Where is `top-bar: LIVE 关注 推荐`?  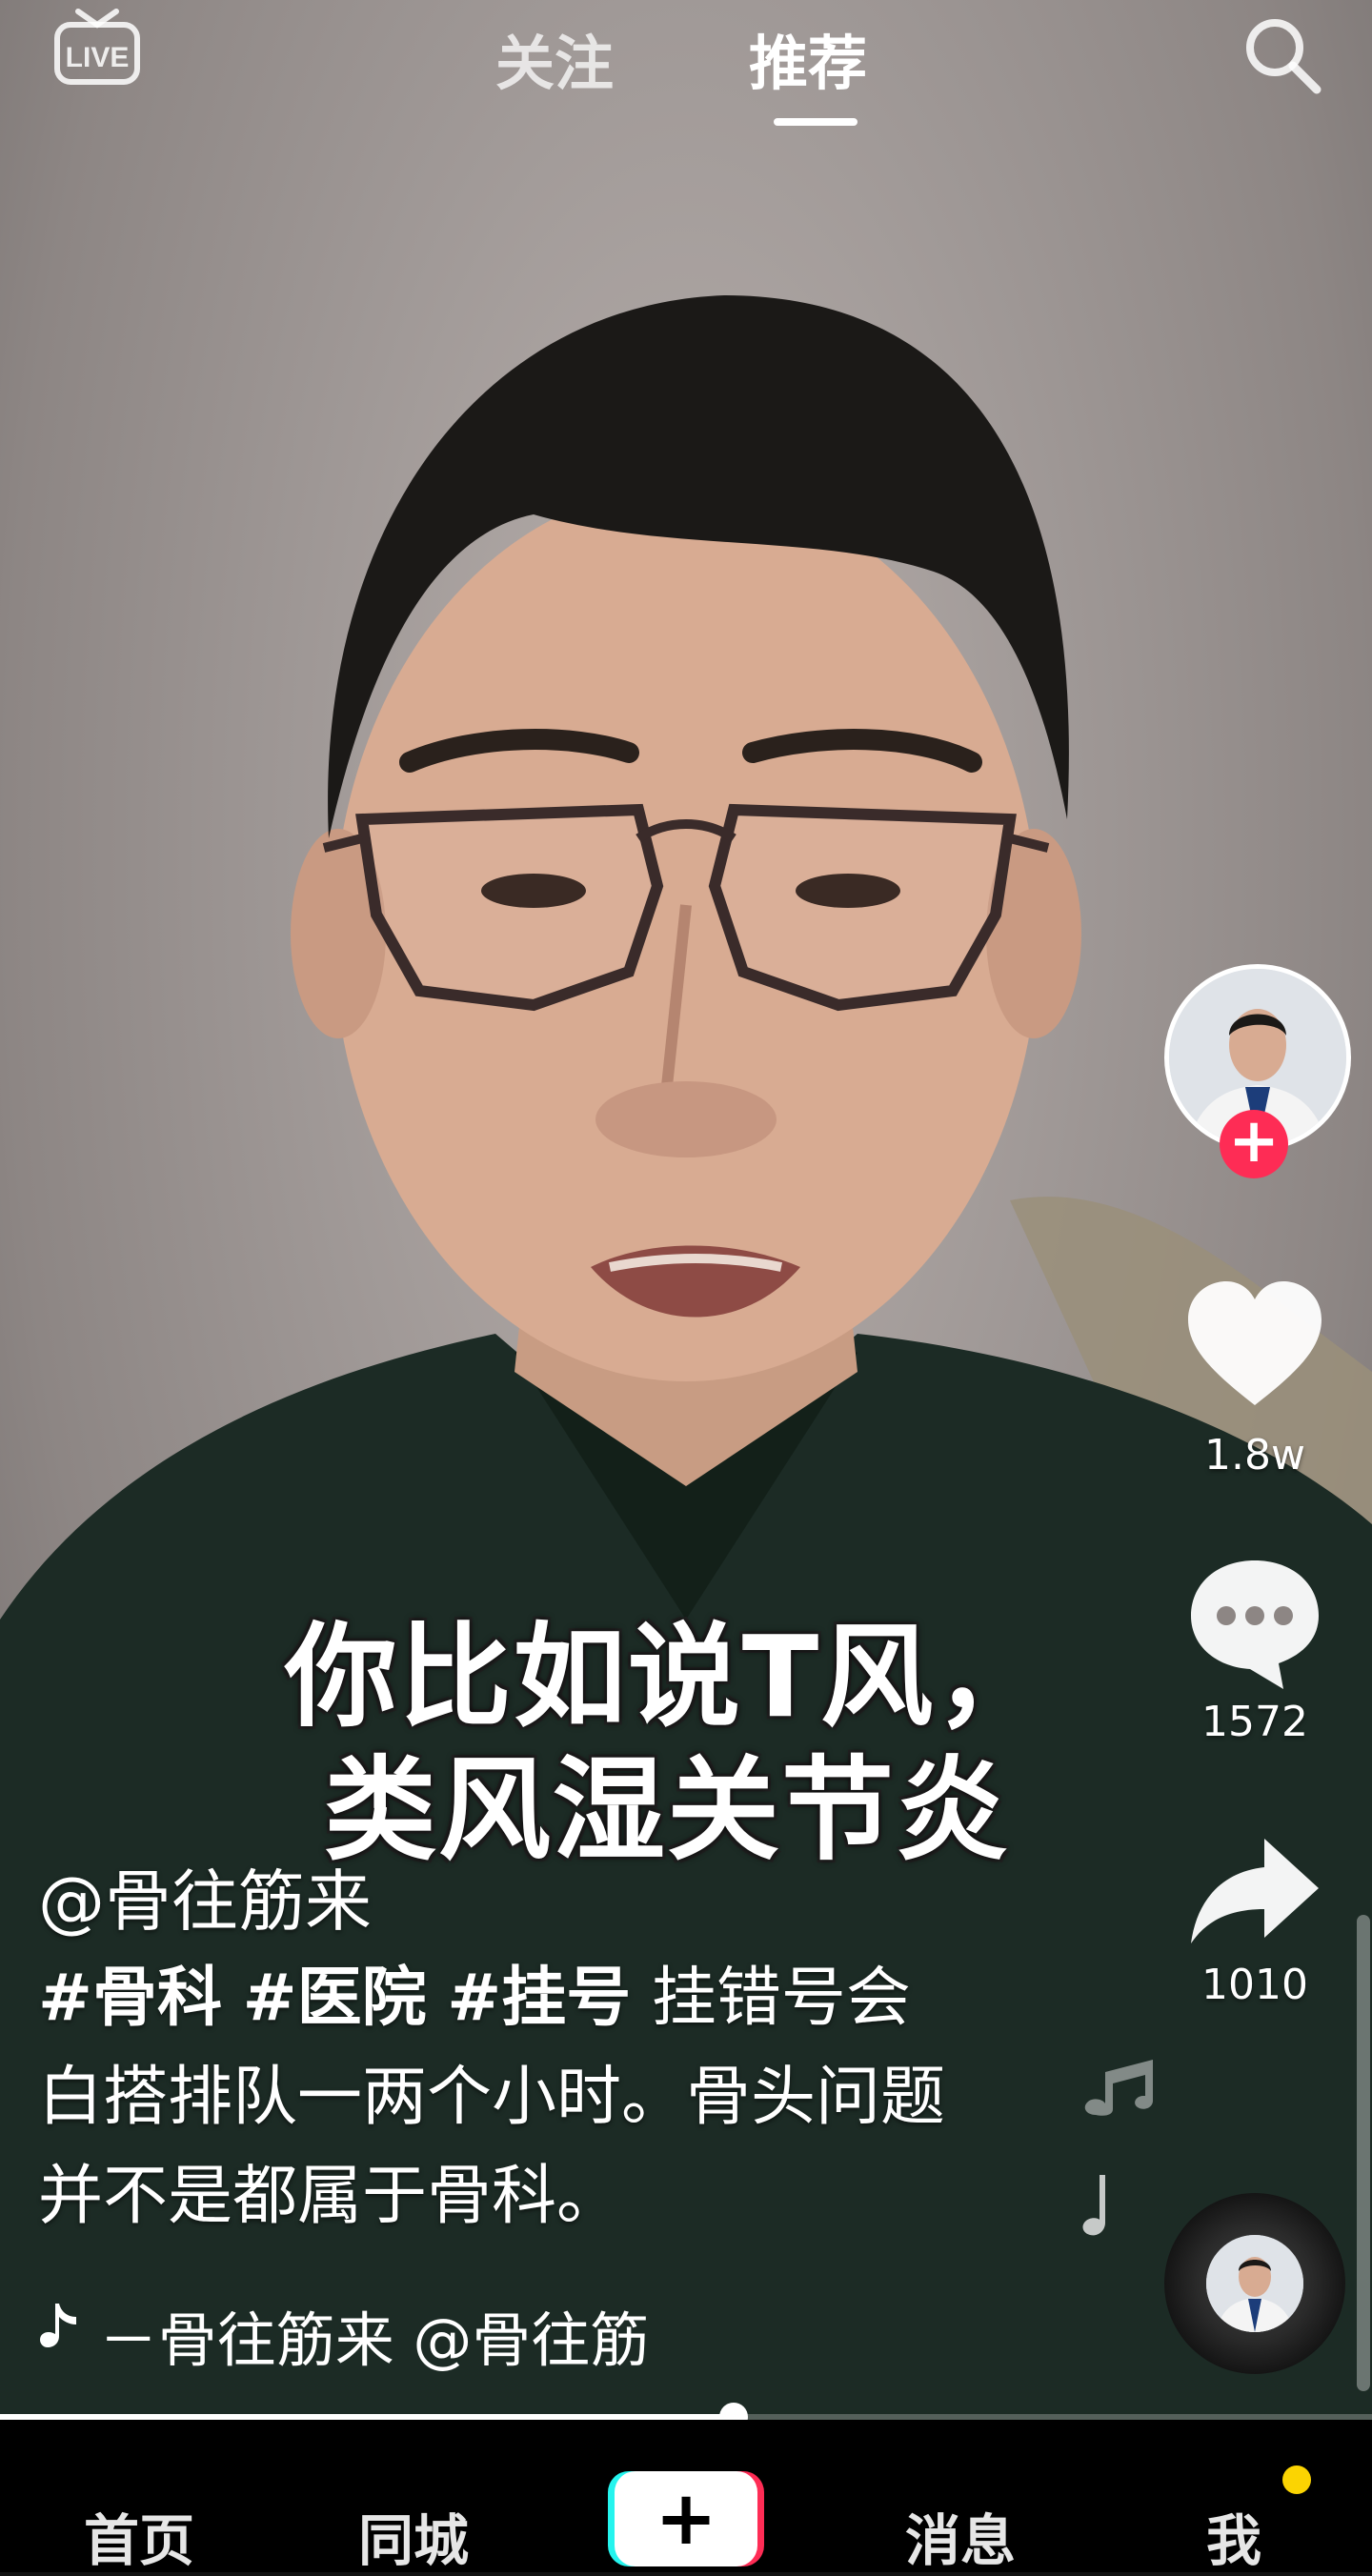
top-bar: LIVE 关注 推荐 is located at coordinates (686, 71).